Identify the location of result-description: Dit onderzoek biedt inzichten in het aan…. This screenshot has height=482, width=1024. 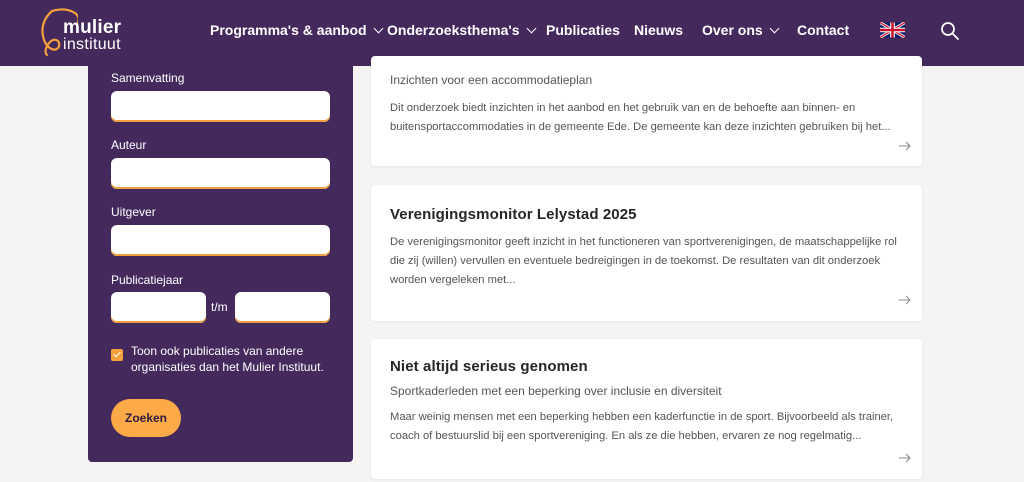
(640, 117).